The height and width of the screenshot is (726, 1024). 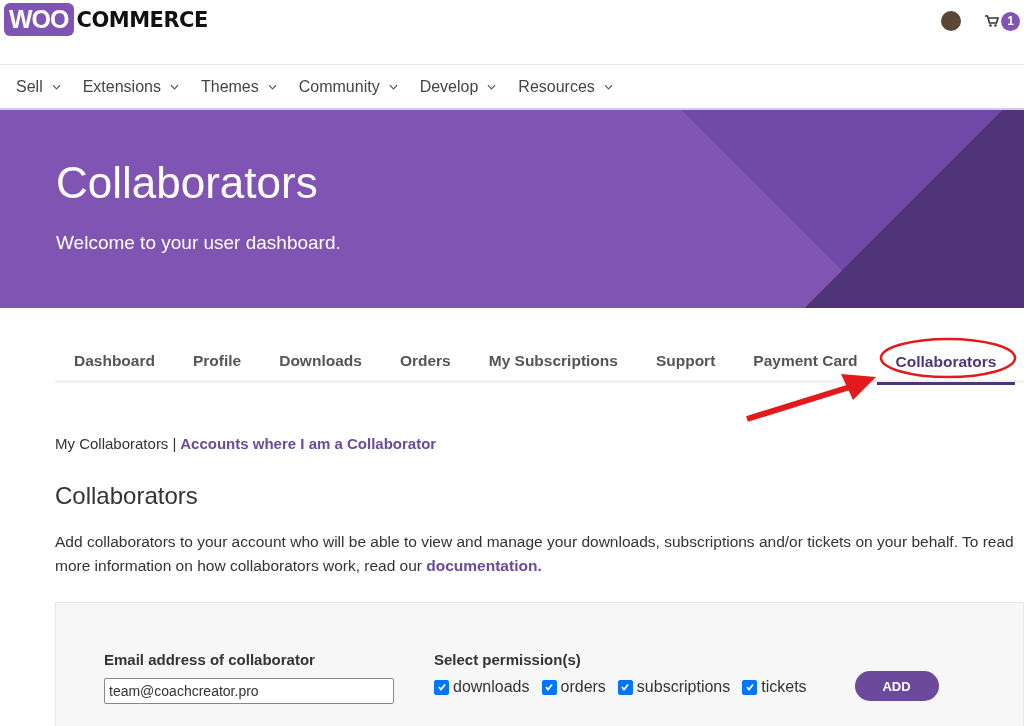 What do you see at coordinates (38, 86) in the screenshot?
I see `nav-menu-item: Sell` at bounding box center [38, 86].